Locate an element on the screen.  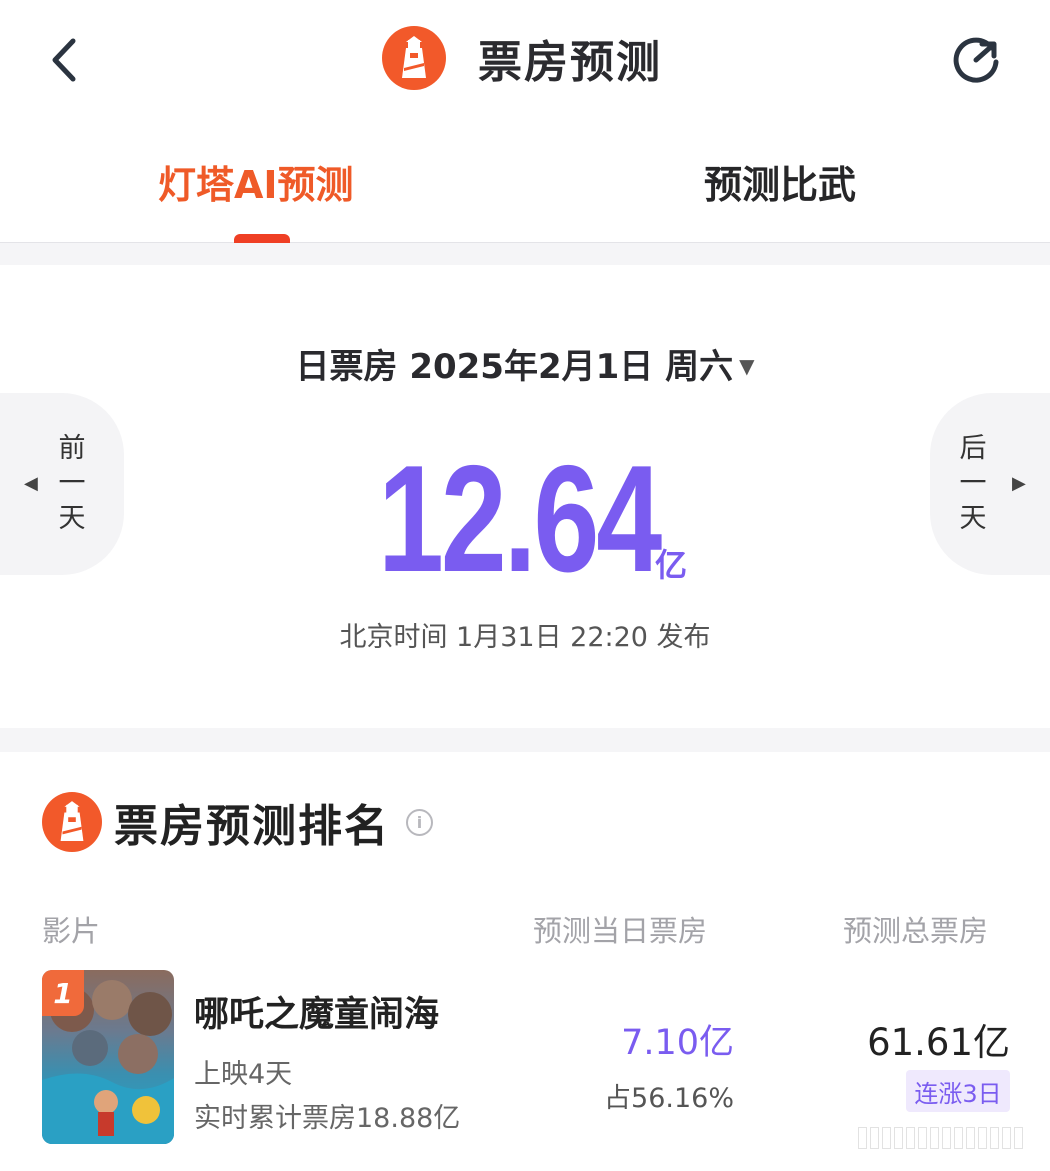
film-release-days: 上映4天 is located at coordinates (243, 1074).